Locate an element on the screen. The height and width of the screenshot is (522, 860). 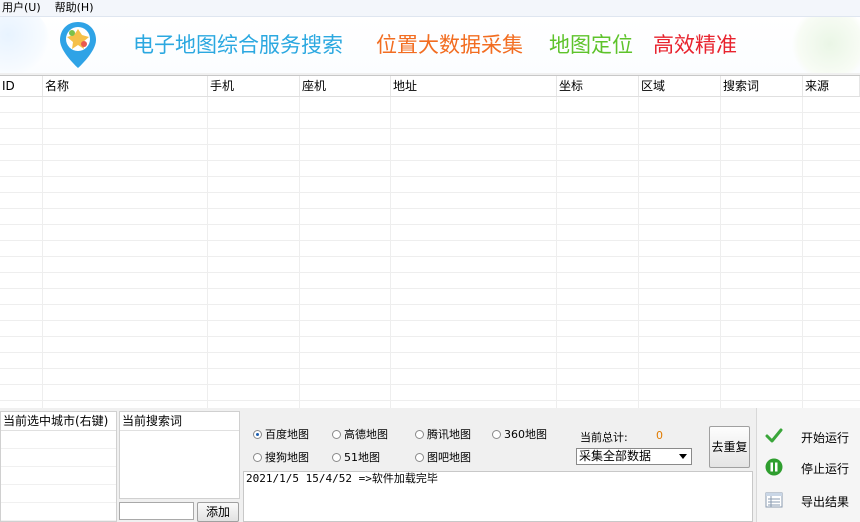
radio-tuba-map: 图吧地图 is located at coordinates (443, 458).